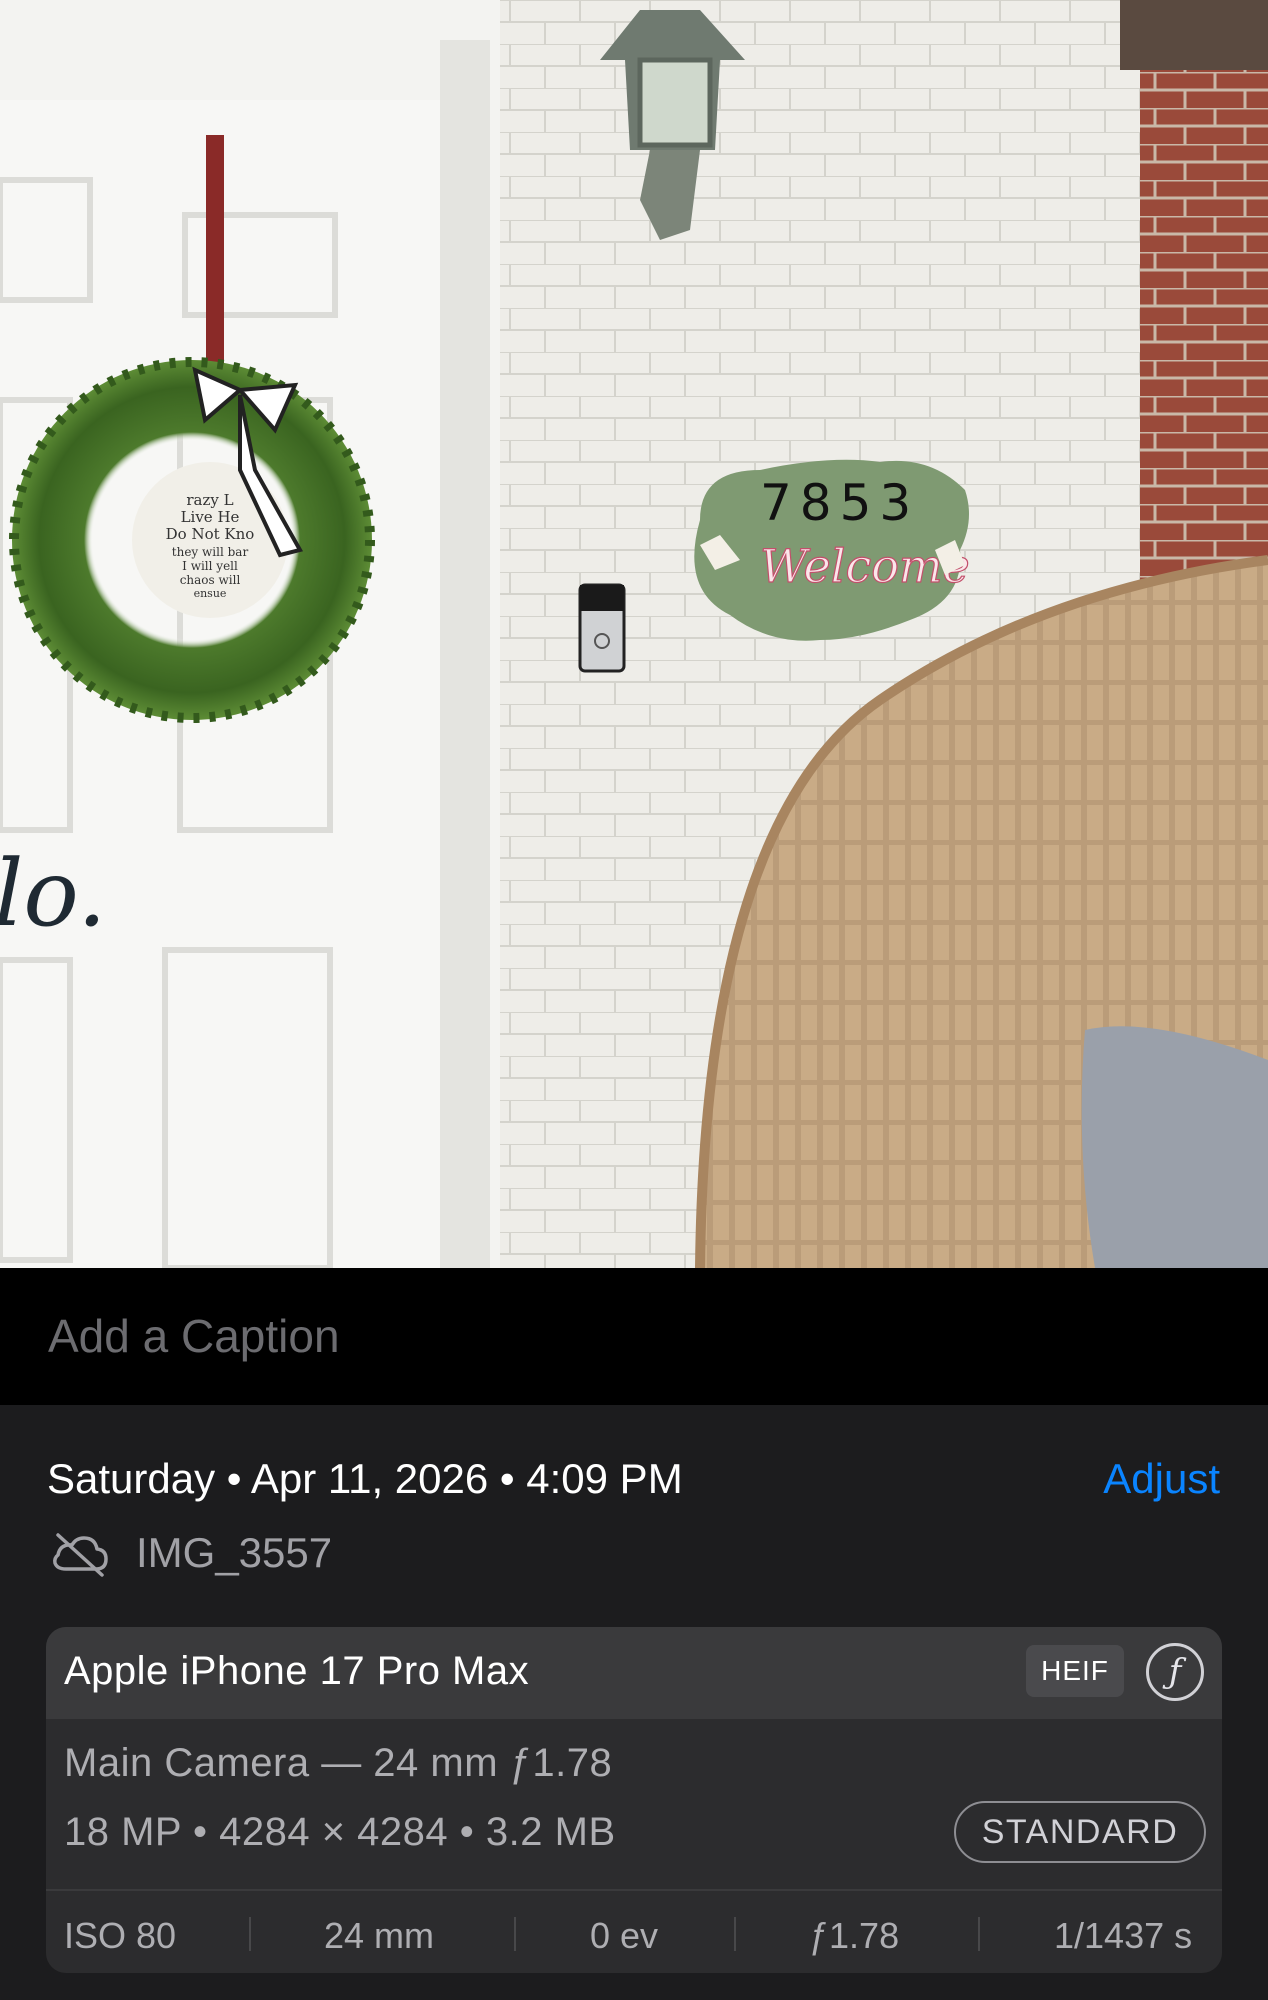  I want to click on exif-focal-length: 24 mm, so click(379, 1935).